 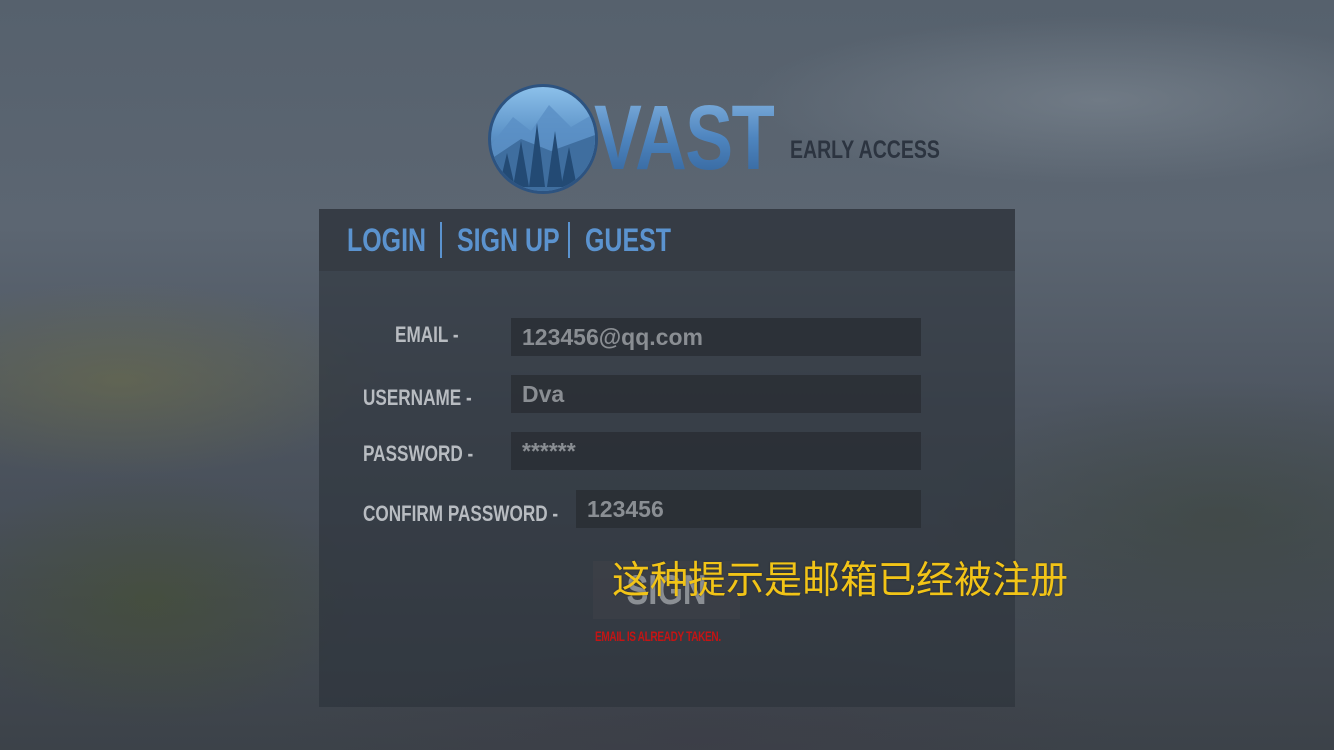 I want to click on tab-sign-up: SIGN UP, so click(x=508, y=240).